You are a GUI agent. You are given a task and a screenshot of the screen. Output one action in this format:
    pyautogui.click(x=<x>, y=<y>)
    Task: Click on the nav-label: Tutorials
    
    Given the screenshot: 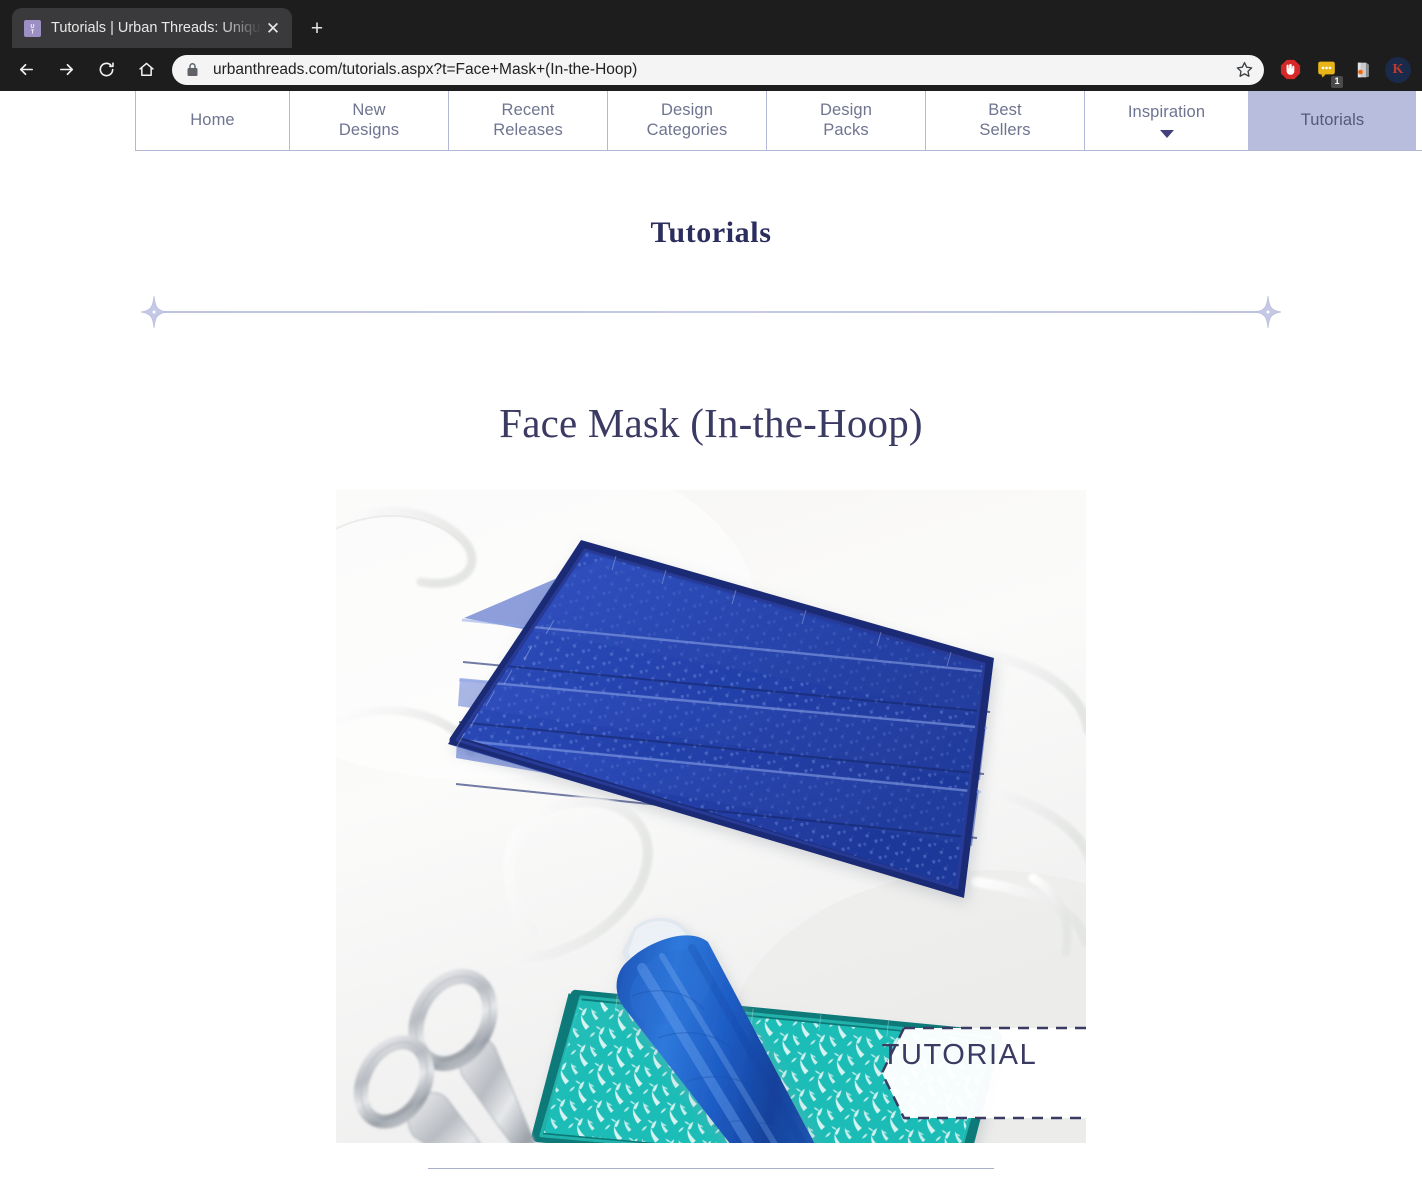 What is the action you would take?
    pyautogui.click(x=1332, y=119)
    